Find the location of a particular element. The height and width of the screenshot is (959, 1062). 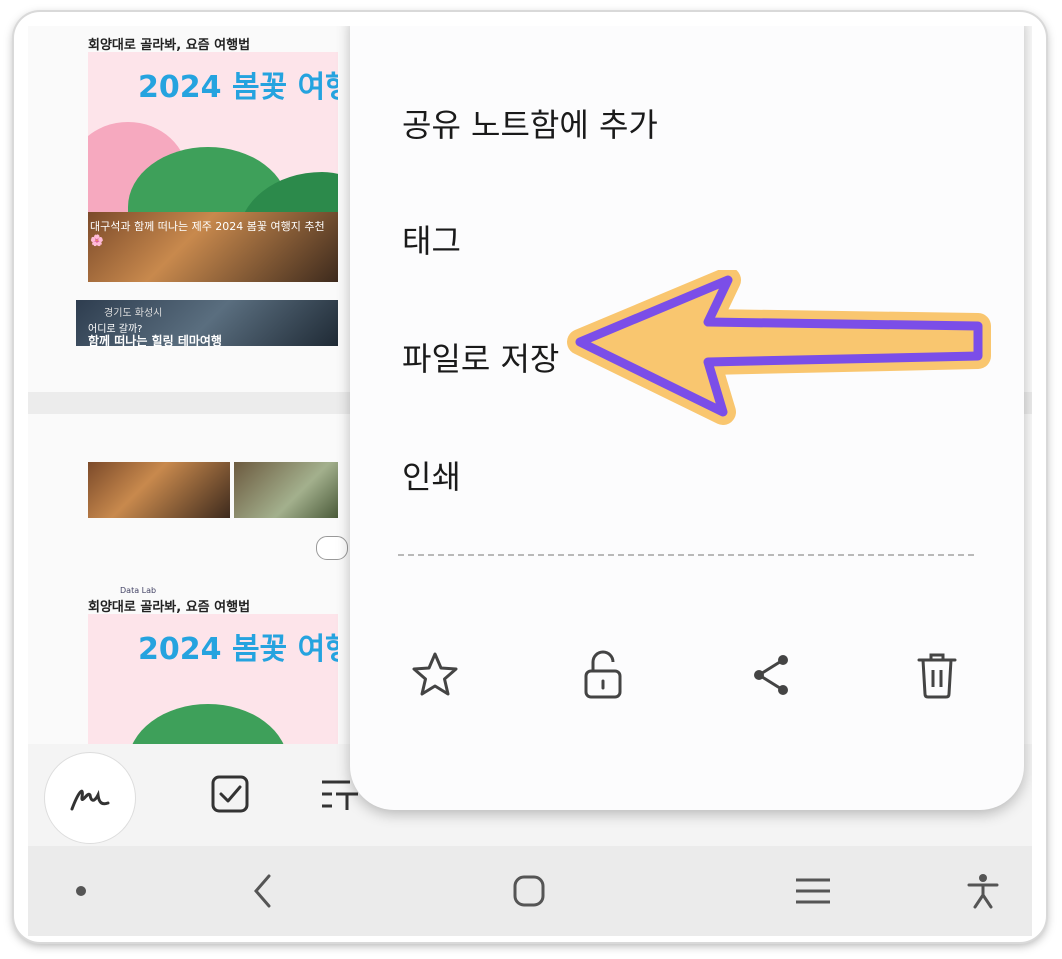

annotation-arrow is located at coordinates (779, 347).